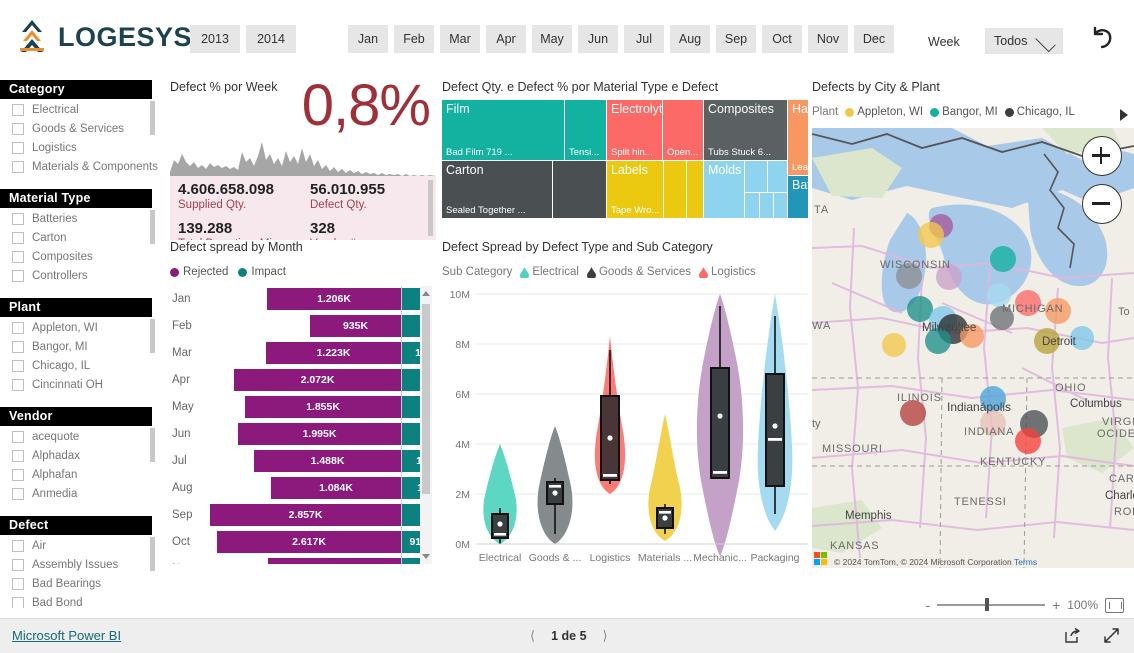 This screenshot has width=1134, height=653. What do you see at coordinates (83, 167) in the screenshot?
I see `filter-item-materials-components: Materials & Components` at bounding box center [83, 167].